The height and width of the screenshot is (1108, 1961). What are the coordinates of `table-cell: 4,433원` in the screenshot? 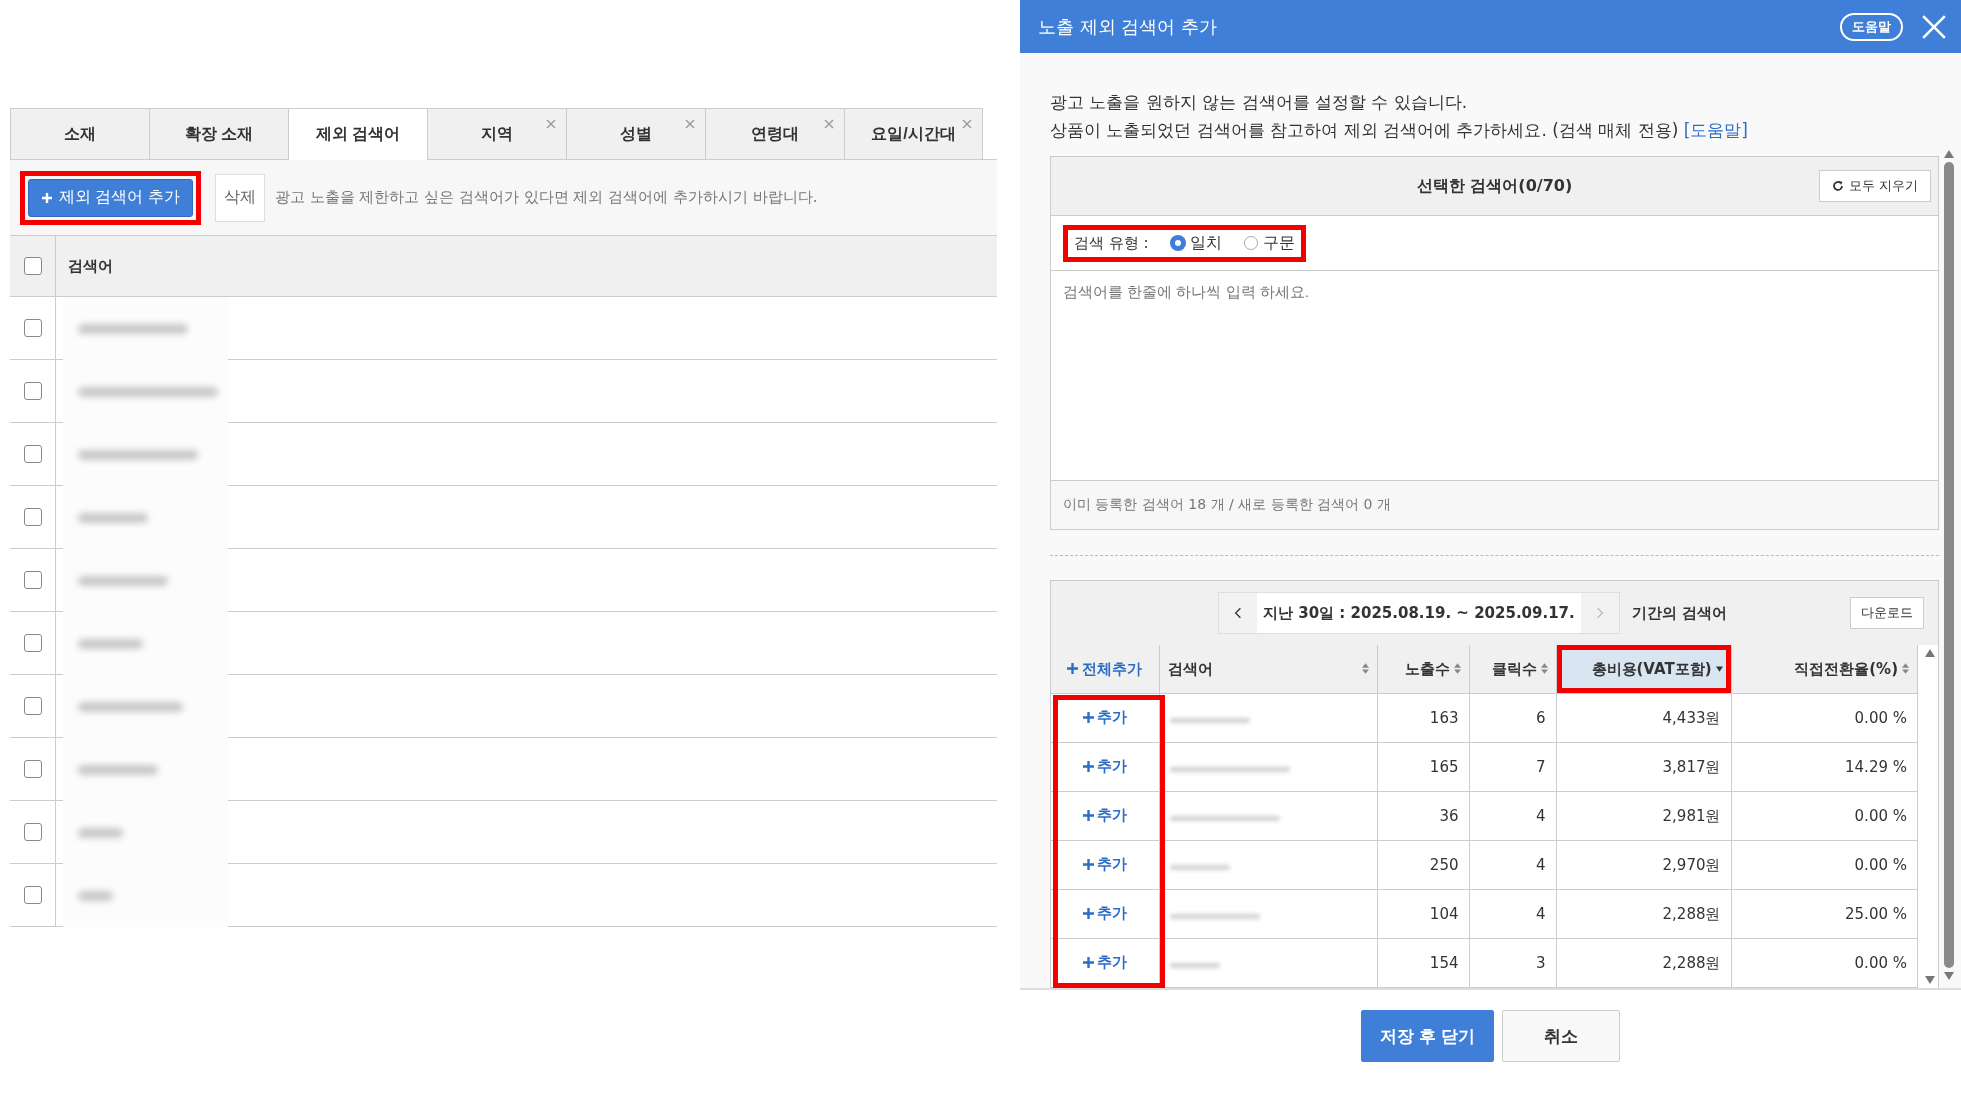 It's located at (1643, 717).